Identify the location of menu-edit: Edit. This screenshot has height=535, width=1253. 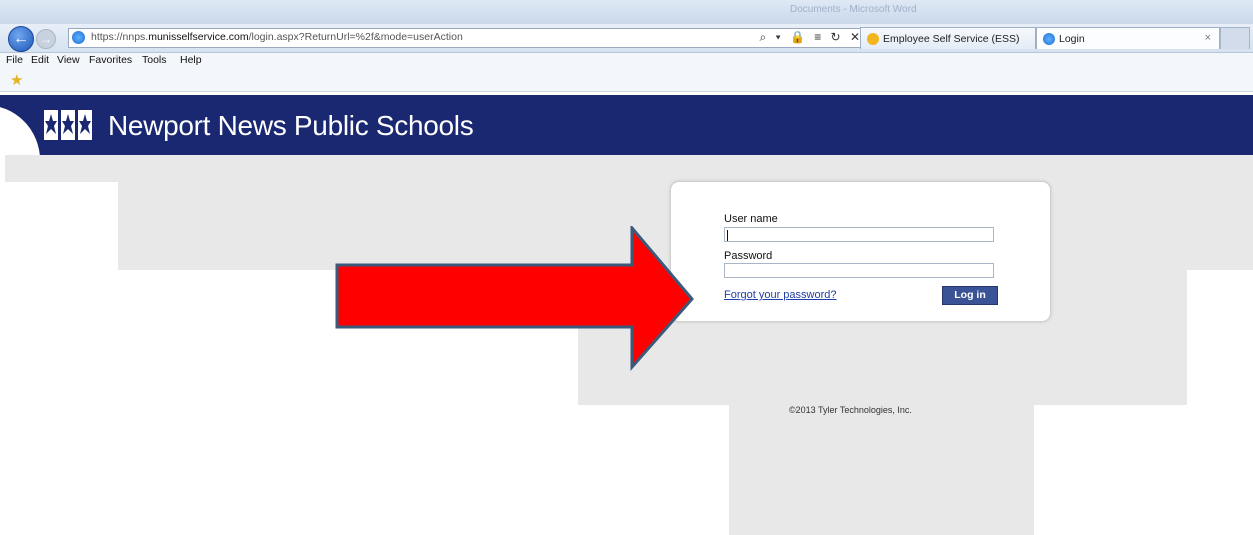
(40, 60).